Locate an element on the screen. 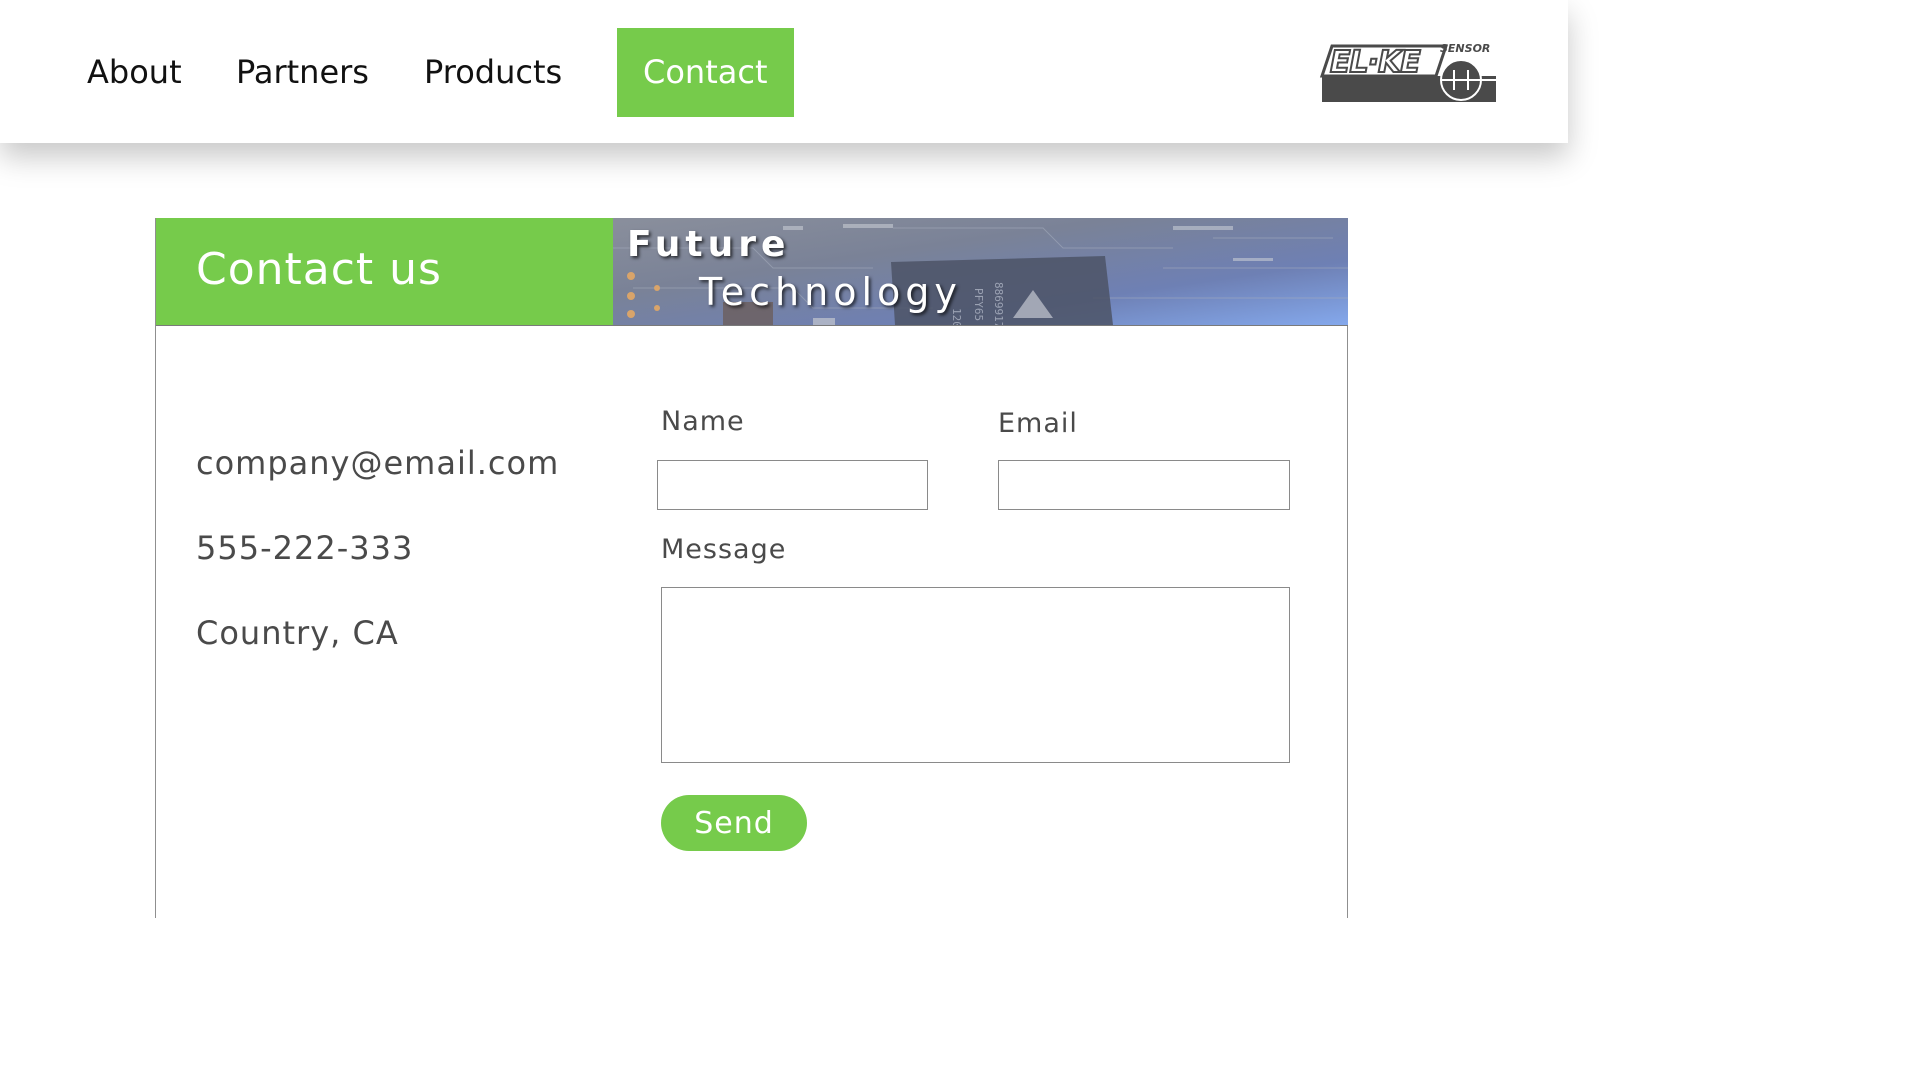 The image size is (1920, 1080). banner-line-technology: Technology is located at coordinates (830, 292).